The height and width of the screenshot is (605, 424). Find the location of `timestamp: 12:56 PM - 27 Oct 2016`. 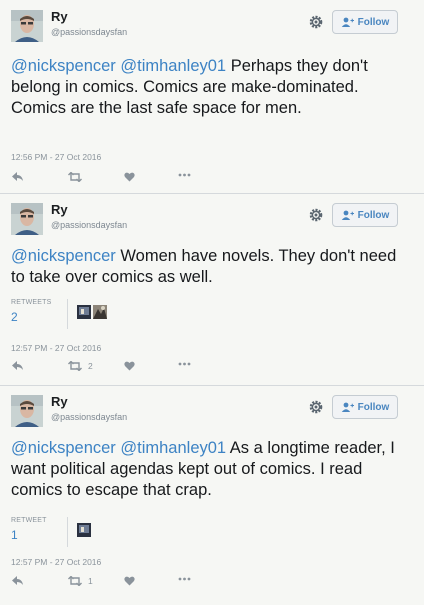

timestamp: 12:56 PM - 27 Oct 2016 is located at coordinates (56, 157).